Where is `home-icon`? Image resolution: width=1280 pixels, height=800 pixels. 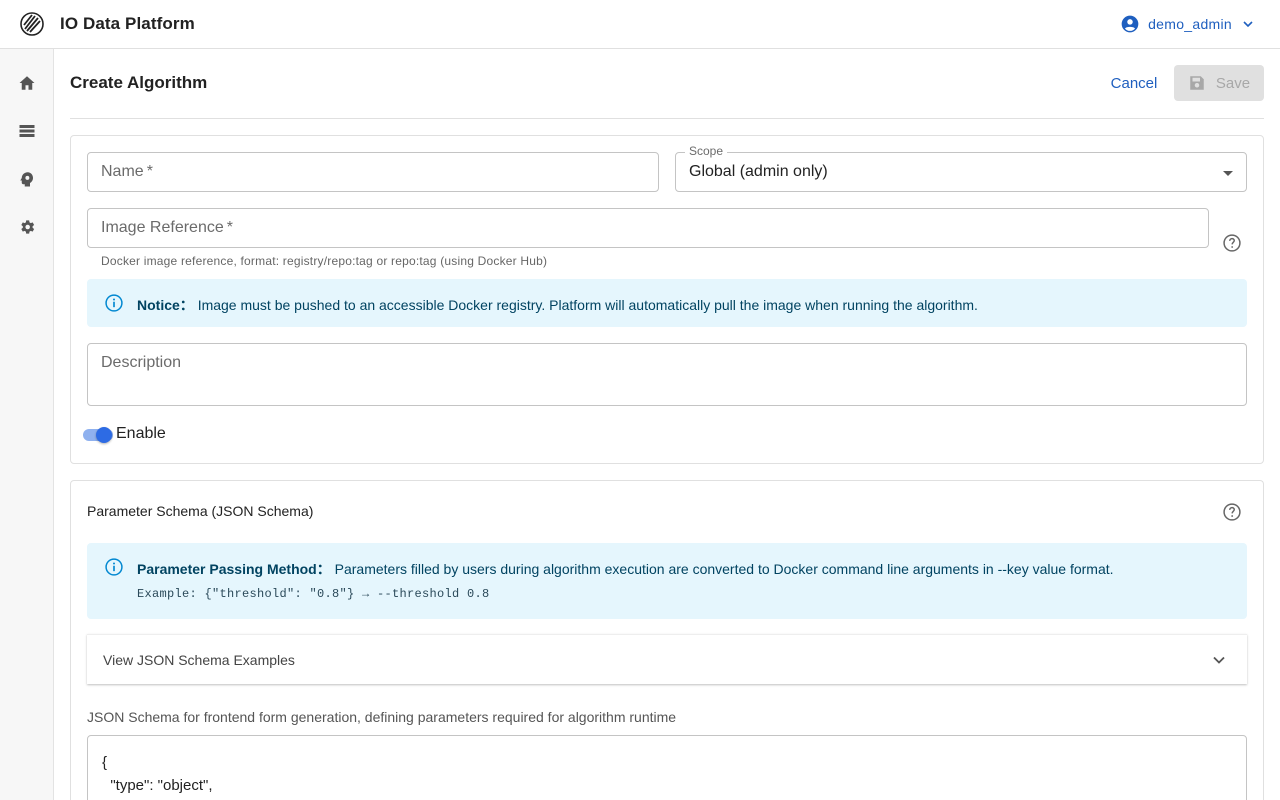
home-icon is located at coordinates (27, 83).